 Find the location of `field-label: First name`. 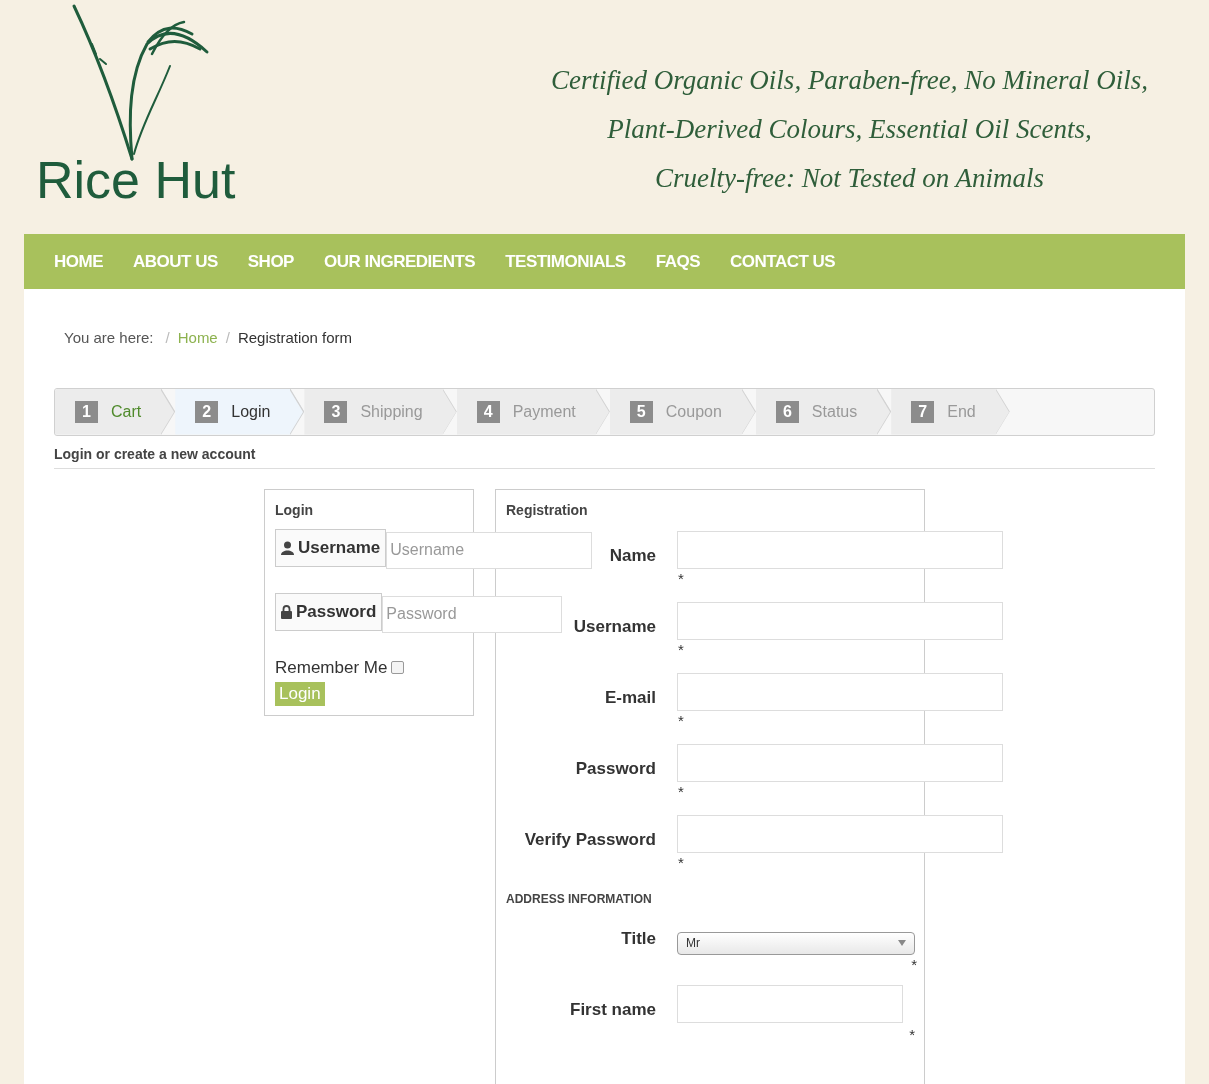

field-label: First name is located at coordinates (612, 1009).